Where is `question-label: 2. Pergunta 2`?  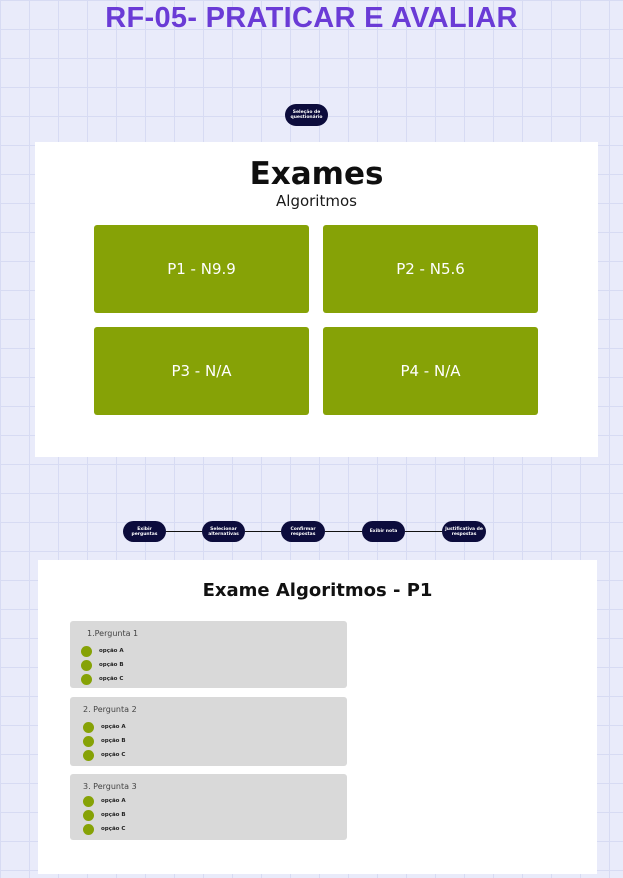
question-label: 2. Pergunta 2 is located at coordinates (110, 709).